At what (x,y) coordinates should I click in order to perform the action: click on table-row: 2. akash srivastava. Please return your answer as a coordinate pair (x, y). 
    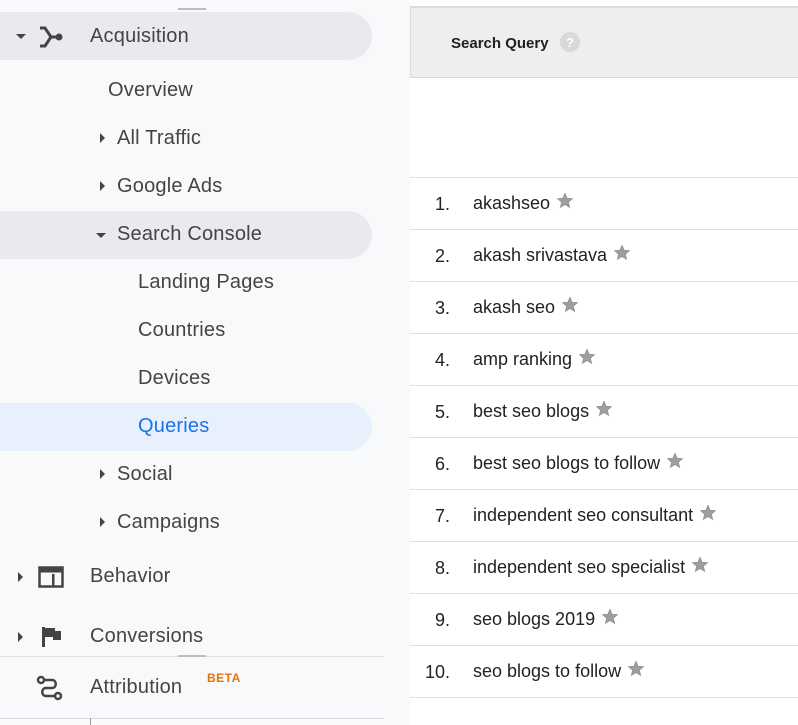
    Looking at the image, I should click on (604, 256).